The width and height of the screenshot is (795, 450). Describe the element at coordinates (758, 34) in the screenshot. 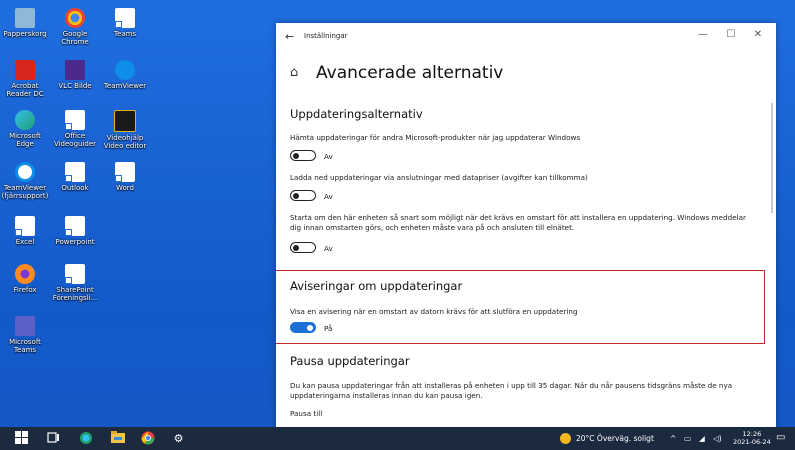

I see `close-button: ✕` at that location.